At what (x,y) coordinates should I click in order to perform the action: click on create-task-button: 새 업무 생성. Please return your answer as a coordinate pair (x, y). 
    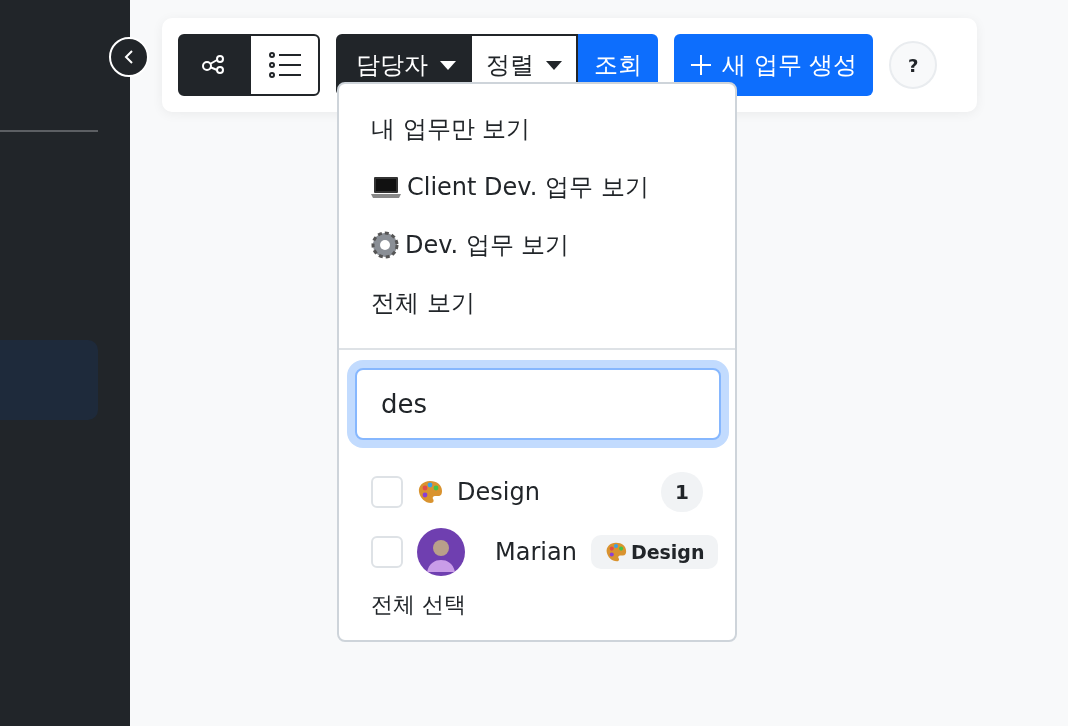
    Looking at the image, I should click on (774, 65).